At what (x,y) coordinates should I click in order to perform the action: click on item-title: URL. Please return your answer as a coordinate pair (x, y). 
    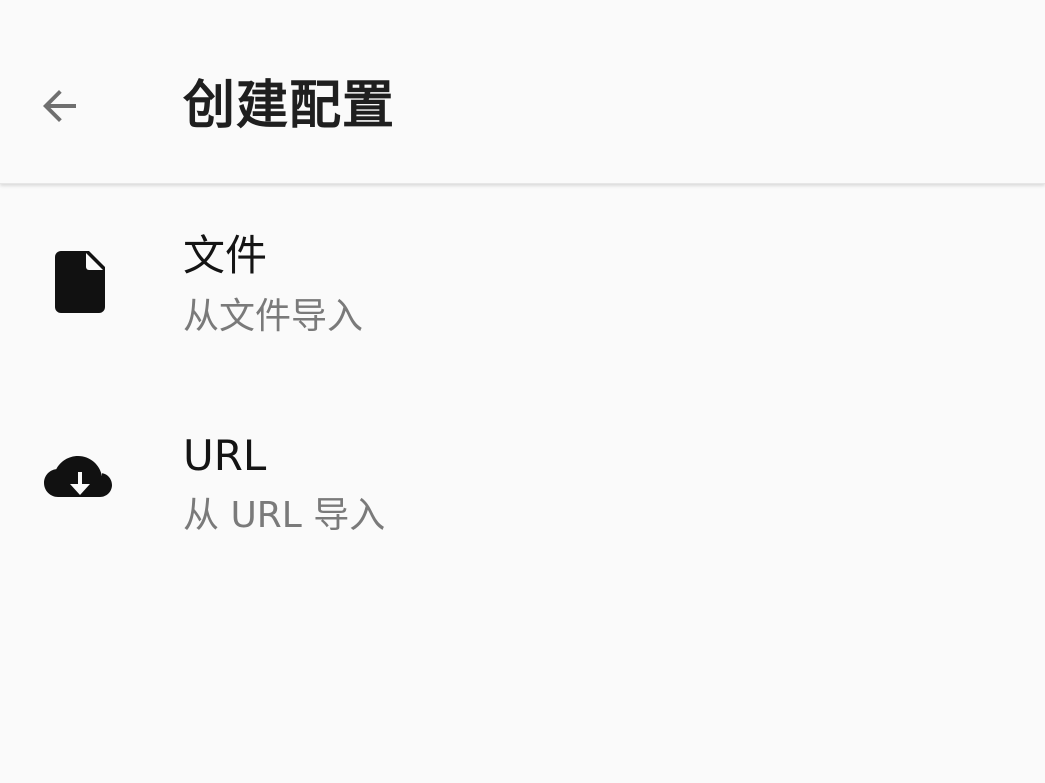
    Looking at the image, I should click on (225, 455).